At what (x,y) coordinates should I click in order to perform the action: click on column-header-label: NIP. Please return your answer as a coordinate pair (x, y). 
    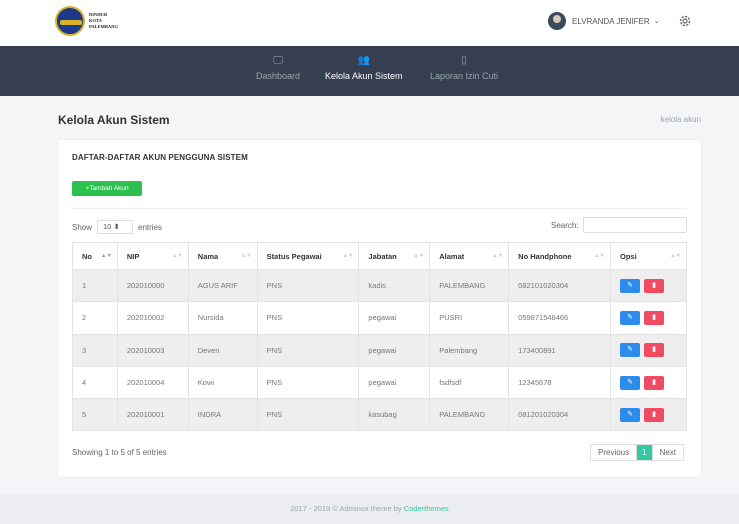
    Looking at the image, I should click on (133, 256).